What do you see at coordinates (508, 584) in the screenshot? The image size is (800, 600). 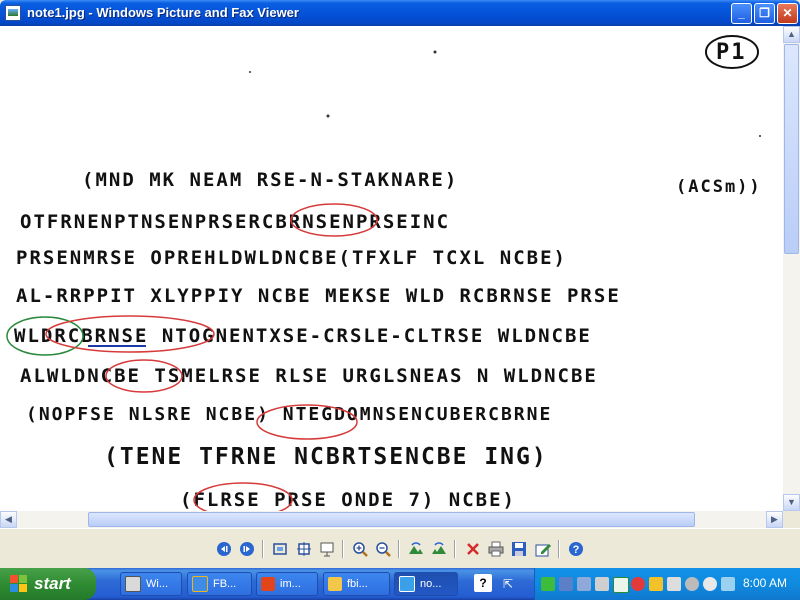 I see `cursor-icon: ⇱` at bounding box center [508, 584].